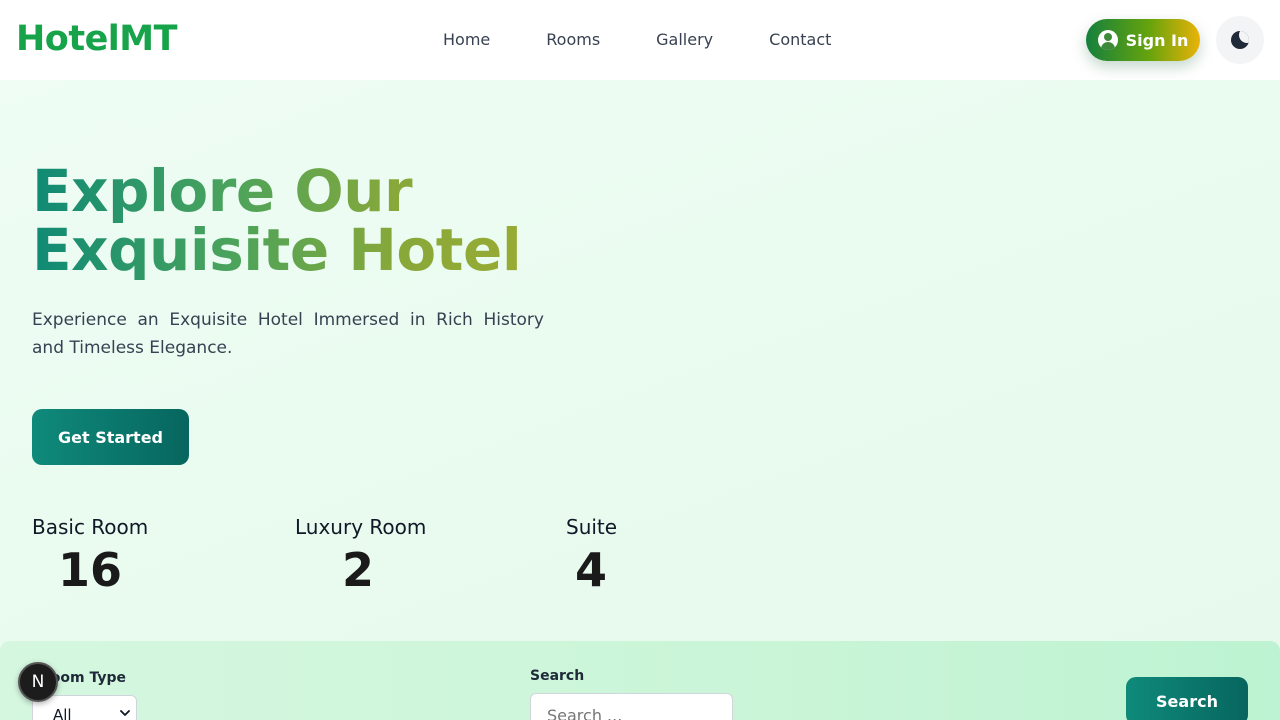 This screenshot has width=1280, height=720. I want to click on get-started-button: Get Started, so click(110, 437).